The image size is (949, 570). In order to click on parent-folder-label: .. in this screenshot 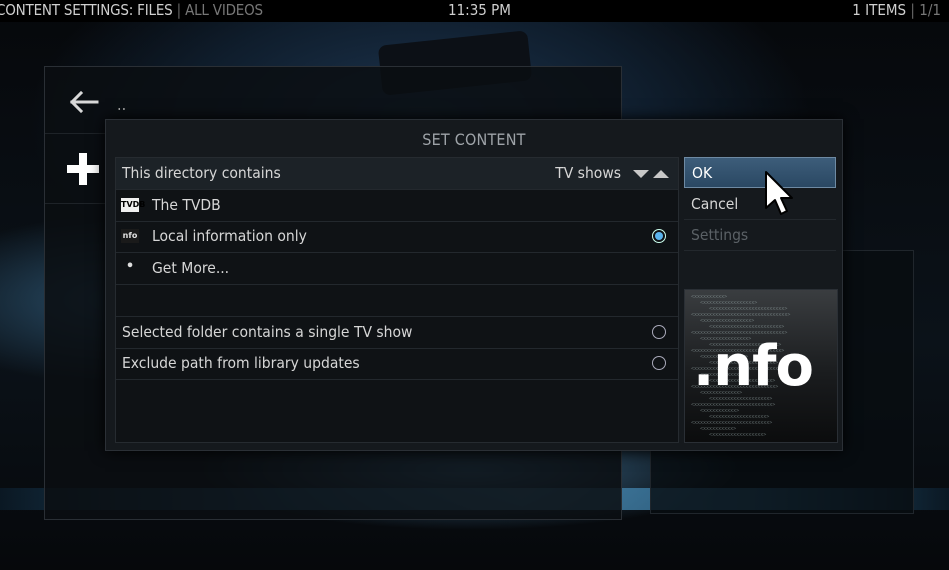, I will do `click(122, 104)`.